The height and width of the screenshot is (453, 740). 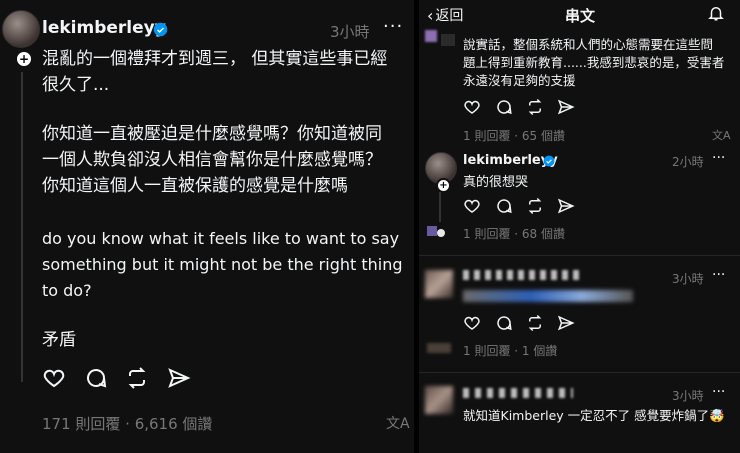 I want to click on reply-b-text: 就知道Kimberley 一定忍不了 感覺要炸鍋了🤯, so click(x=594, y=415).